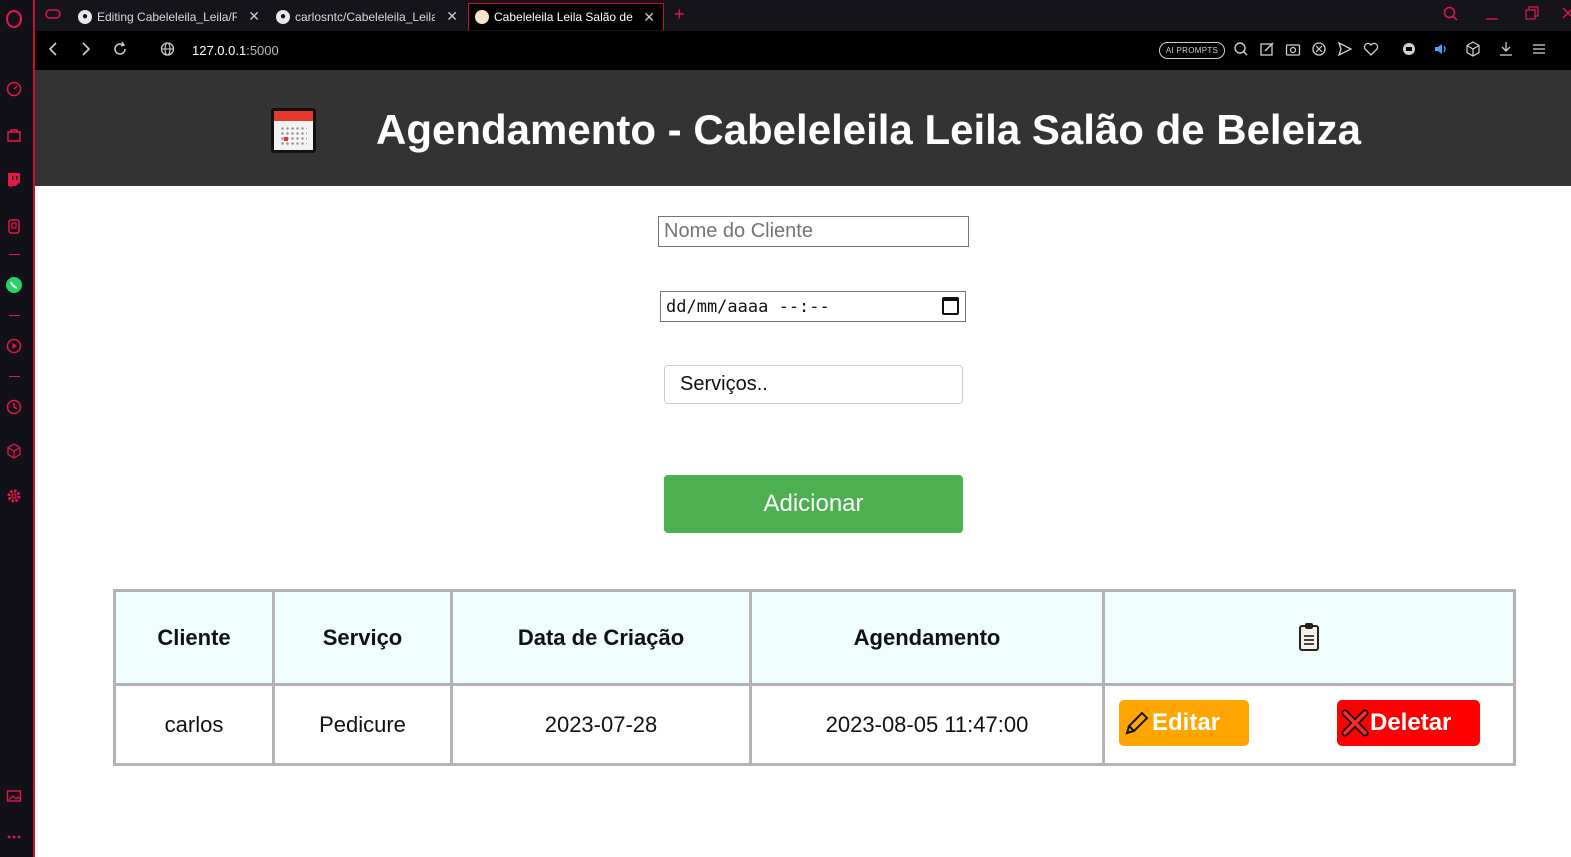 This screenshot has width=1571, height=857. I want to click on close-window-icon, so click(1566, 15).